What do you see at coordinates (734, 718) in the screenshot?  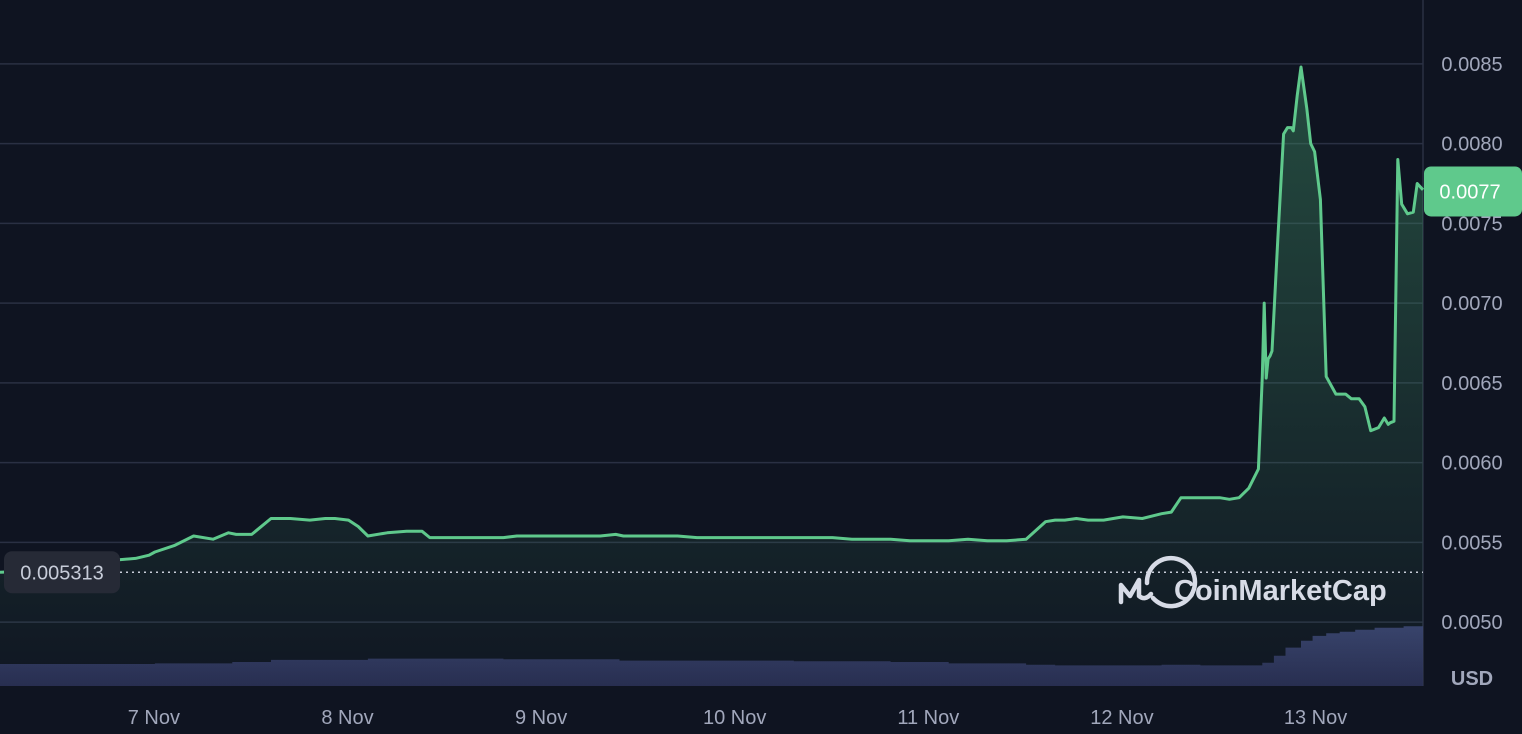 I see `x-tick-label: 10 Nov` at bounding box center [734, 718].